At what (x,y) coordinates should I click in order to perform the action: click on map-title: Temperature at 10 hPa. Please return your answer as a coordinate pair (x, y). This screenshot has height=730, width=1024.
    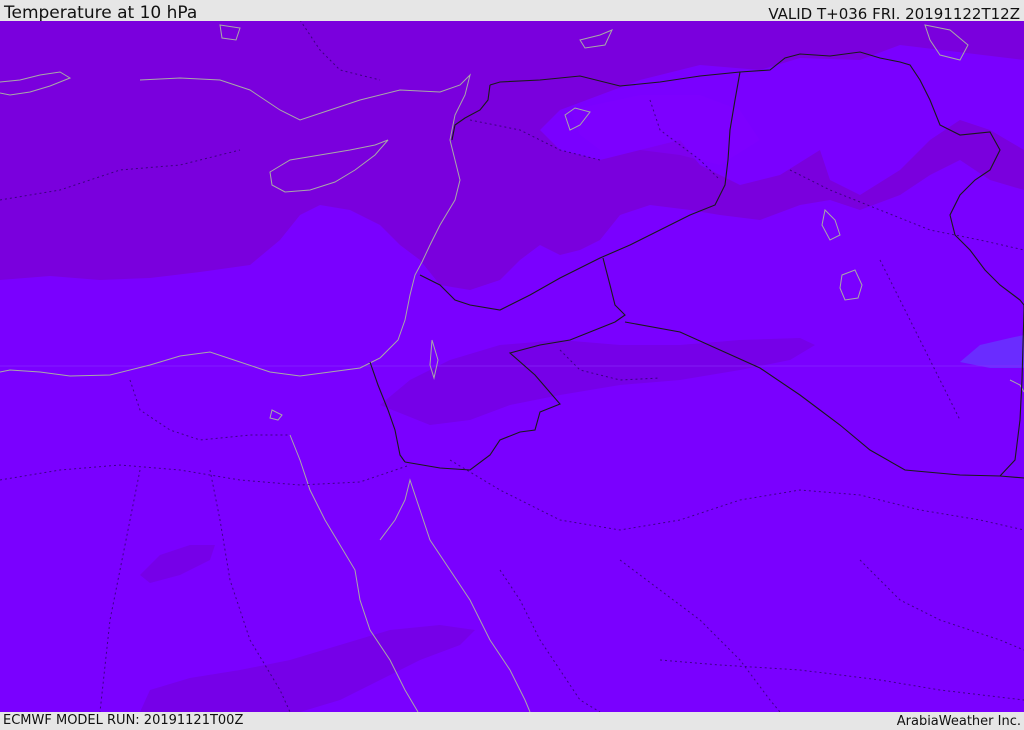
    Looking at the image, I should click on (101, 13).